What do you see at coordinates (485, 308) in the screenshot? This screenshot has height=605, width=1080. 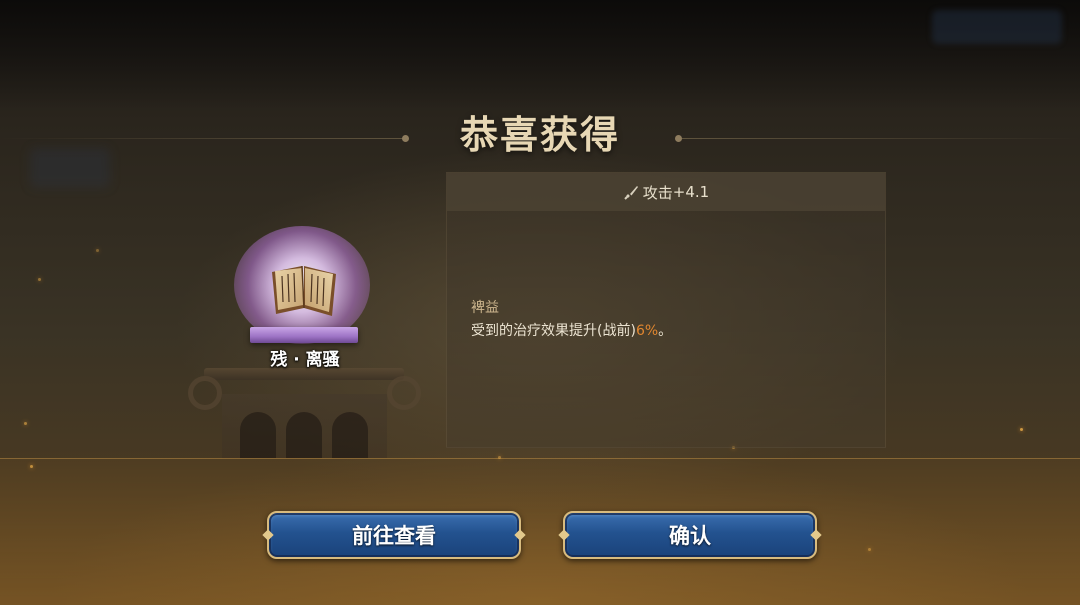 I see `effect-name: 裨益` at bounding box center [485, 308].